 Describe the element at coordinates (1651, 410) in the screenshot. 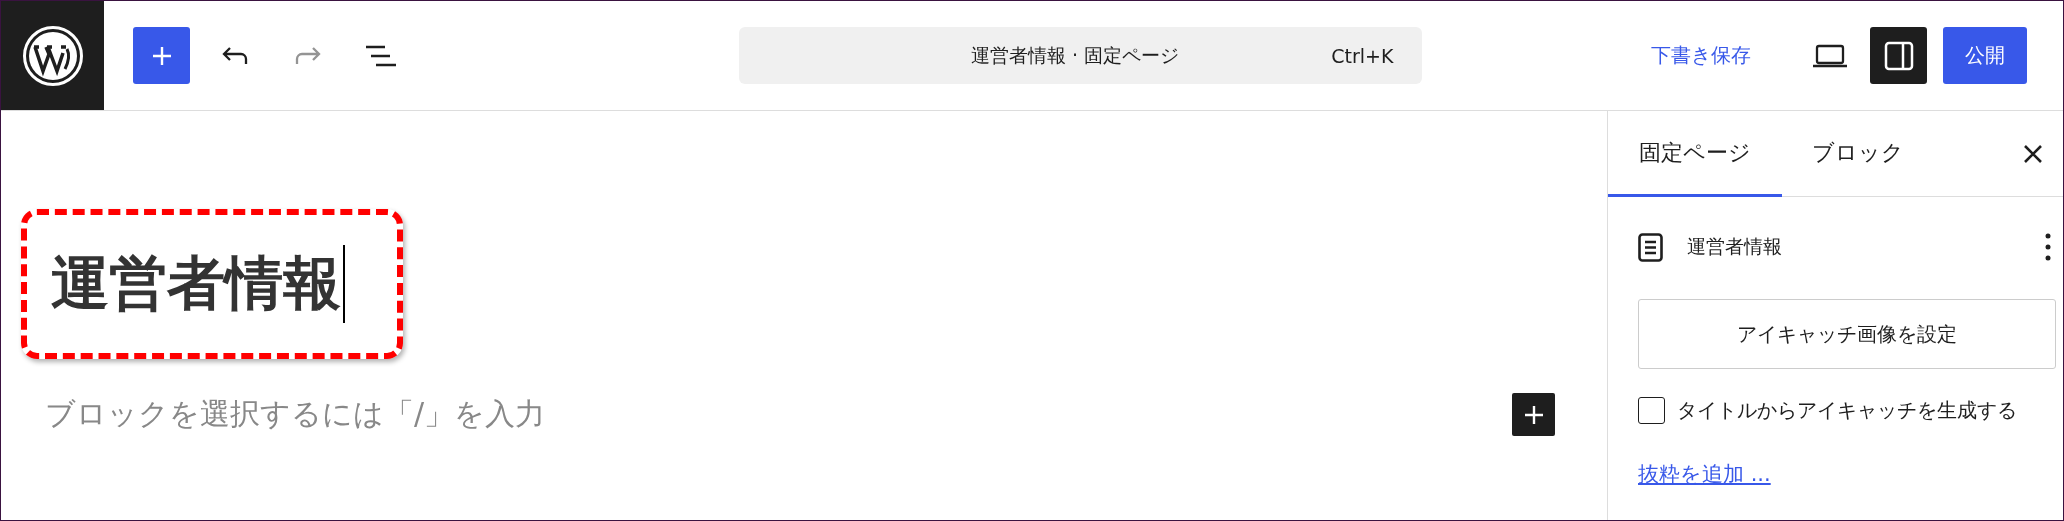

I see `checkbox` at that location.